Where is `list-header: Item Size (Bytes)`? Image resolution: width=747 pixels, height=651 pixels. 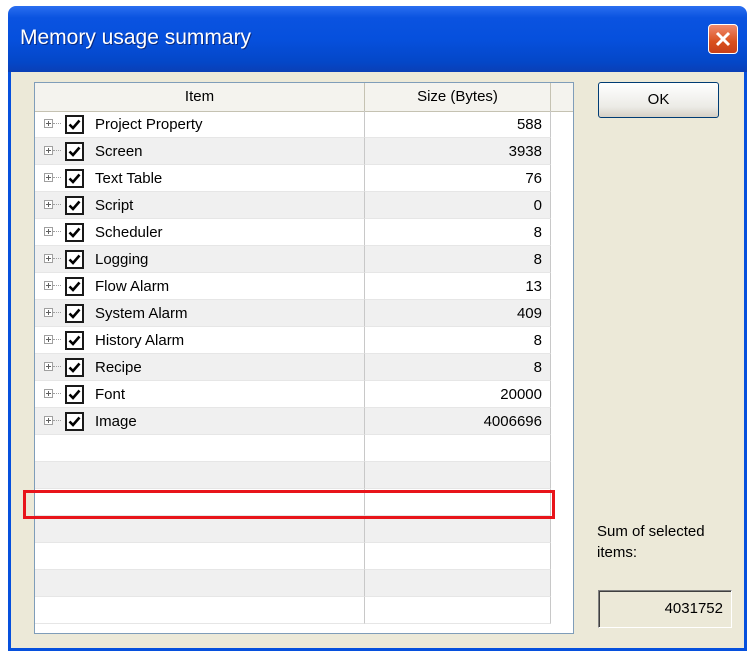 list-header: Item Size (Bytes) is located at coordinates (304, 97).